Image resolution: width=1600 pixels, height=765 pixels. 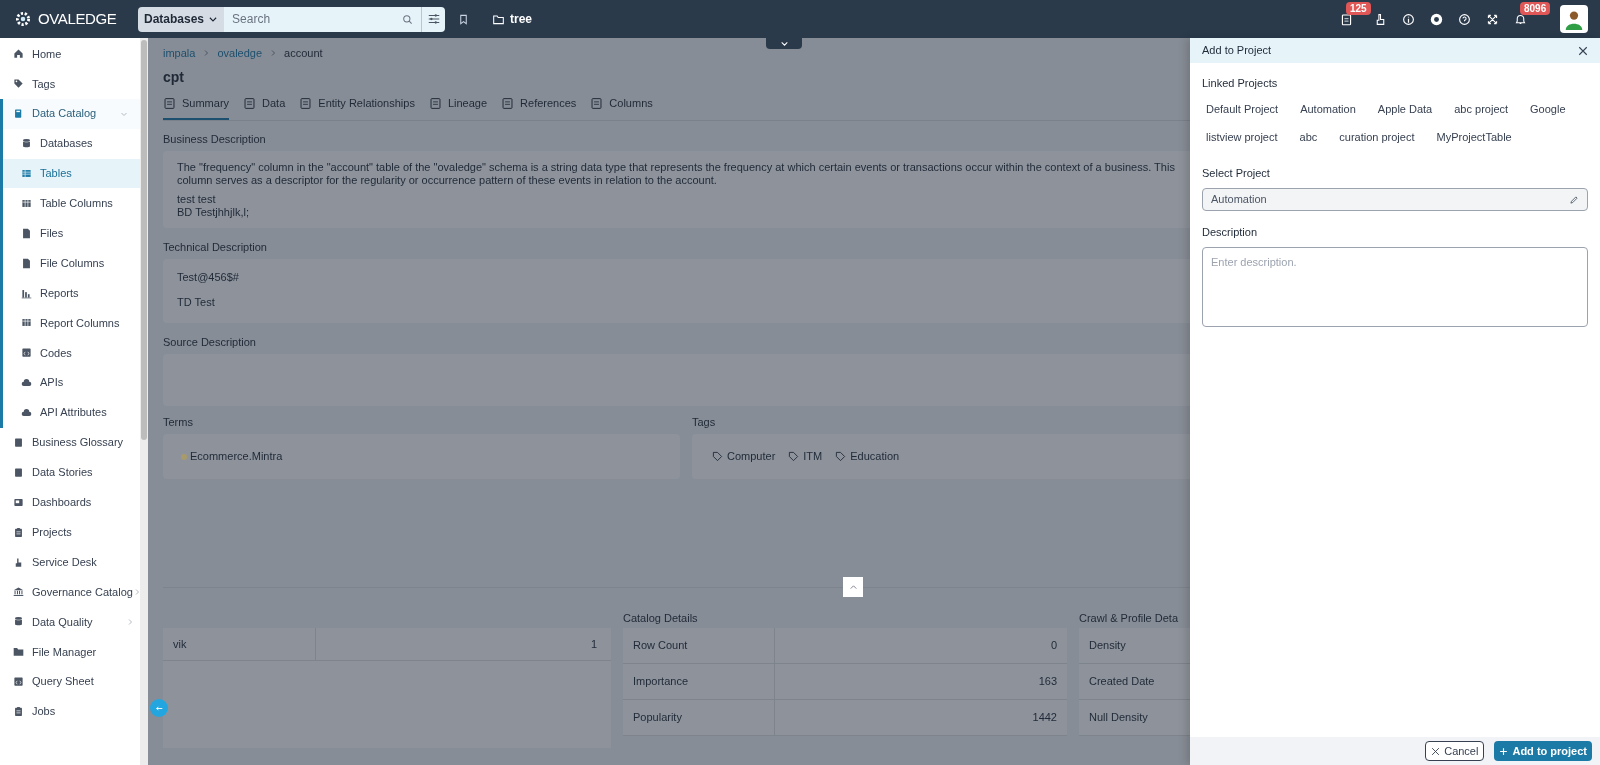 I want to click on table-cell: Popularity, so click(x=699, y=717).